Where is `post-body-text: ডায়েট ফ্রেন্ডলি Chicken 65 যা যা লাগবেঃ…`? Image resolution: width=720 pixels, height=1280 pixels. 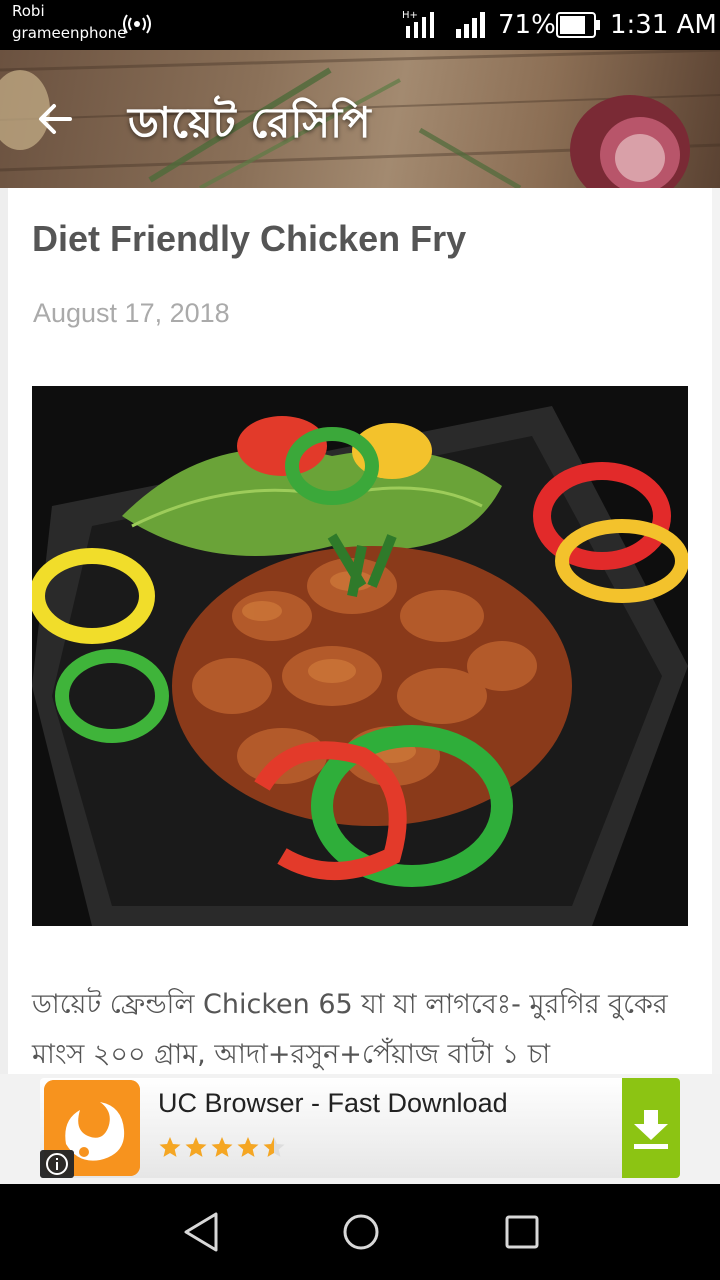 post-body-text: ডায়েট ফ্রেন্ডলি Chicken 65 যা যা লাগবেঃ… is located at coordinates (350, 1029).